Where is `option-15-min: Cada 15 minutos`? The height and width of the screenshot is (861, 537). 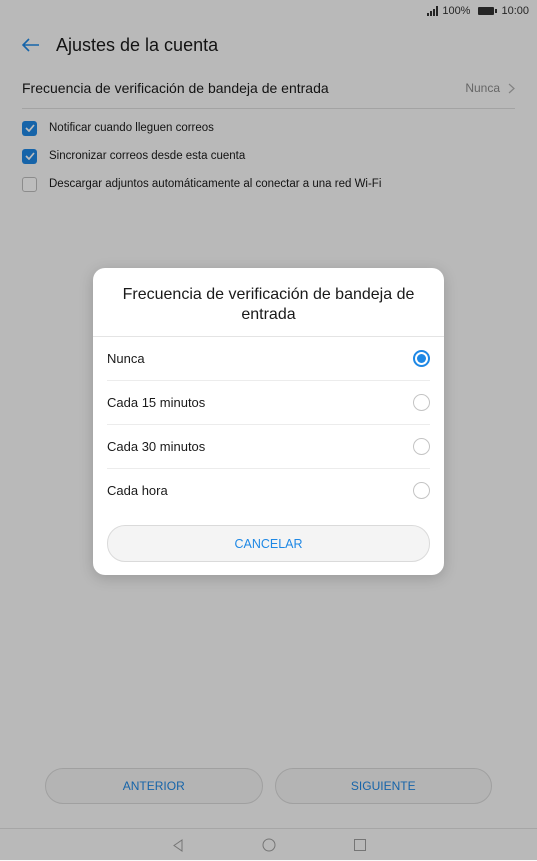
option-15-min: Cada 15 minutos is located at coordinates (268, 403).